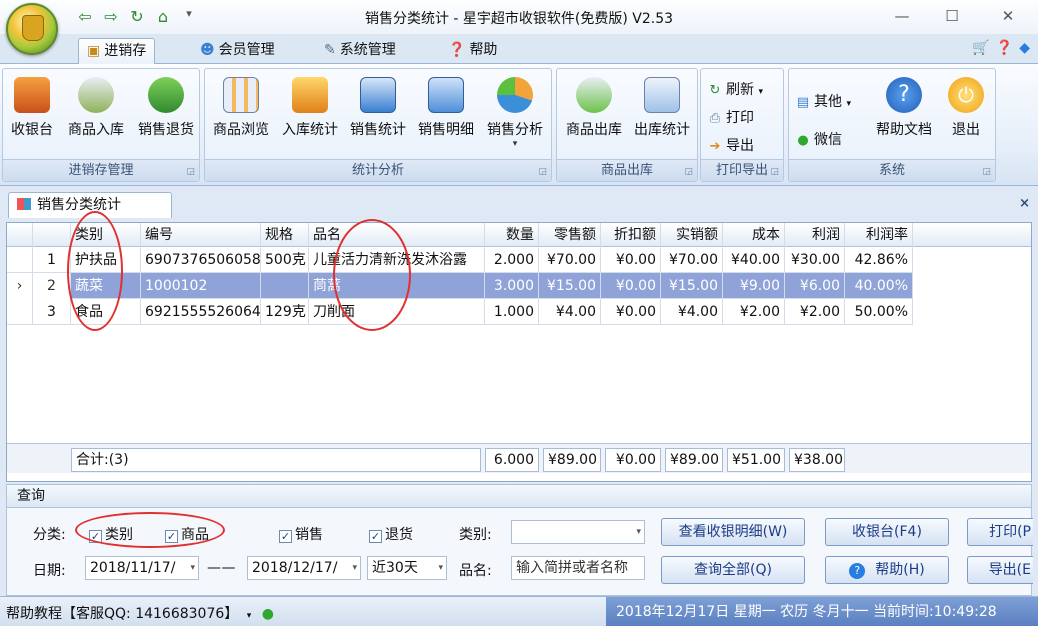 The height and width of the screenshot is (626, 1038). Describe the element at coordinates (1004, 48) in the screenshot. I see `help-icon: ❓` at that location.